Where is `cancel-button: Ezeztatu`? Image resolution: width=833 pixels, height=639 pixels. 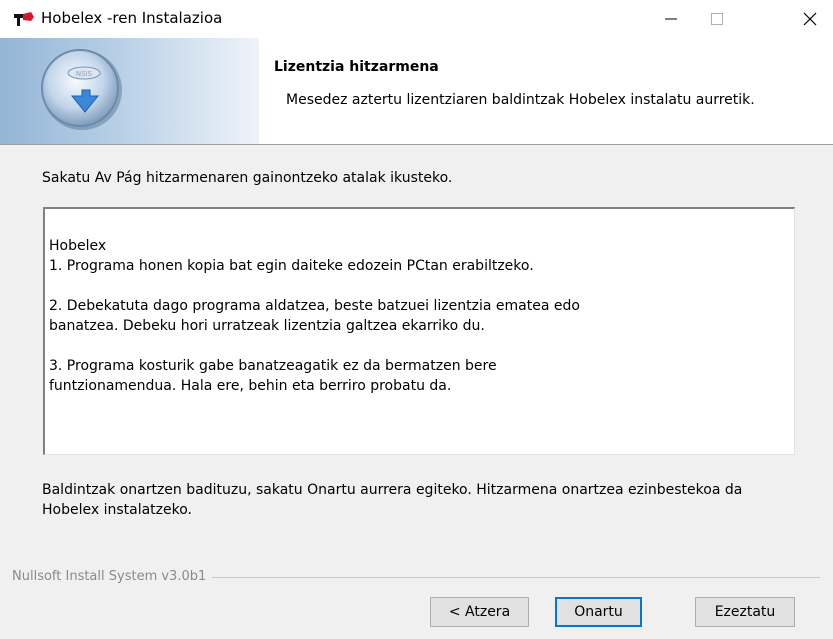 cancel-button: Ezeztatu is located at coordinates (745, 612).